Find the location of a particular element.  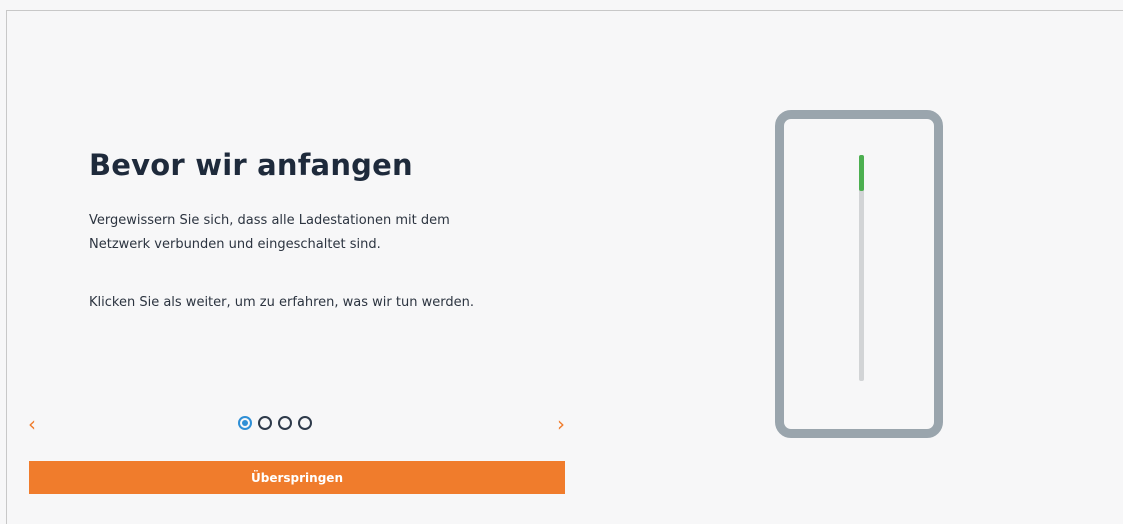

page-title: Bevor wir anfangen is located at coordinates (251, 165).